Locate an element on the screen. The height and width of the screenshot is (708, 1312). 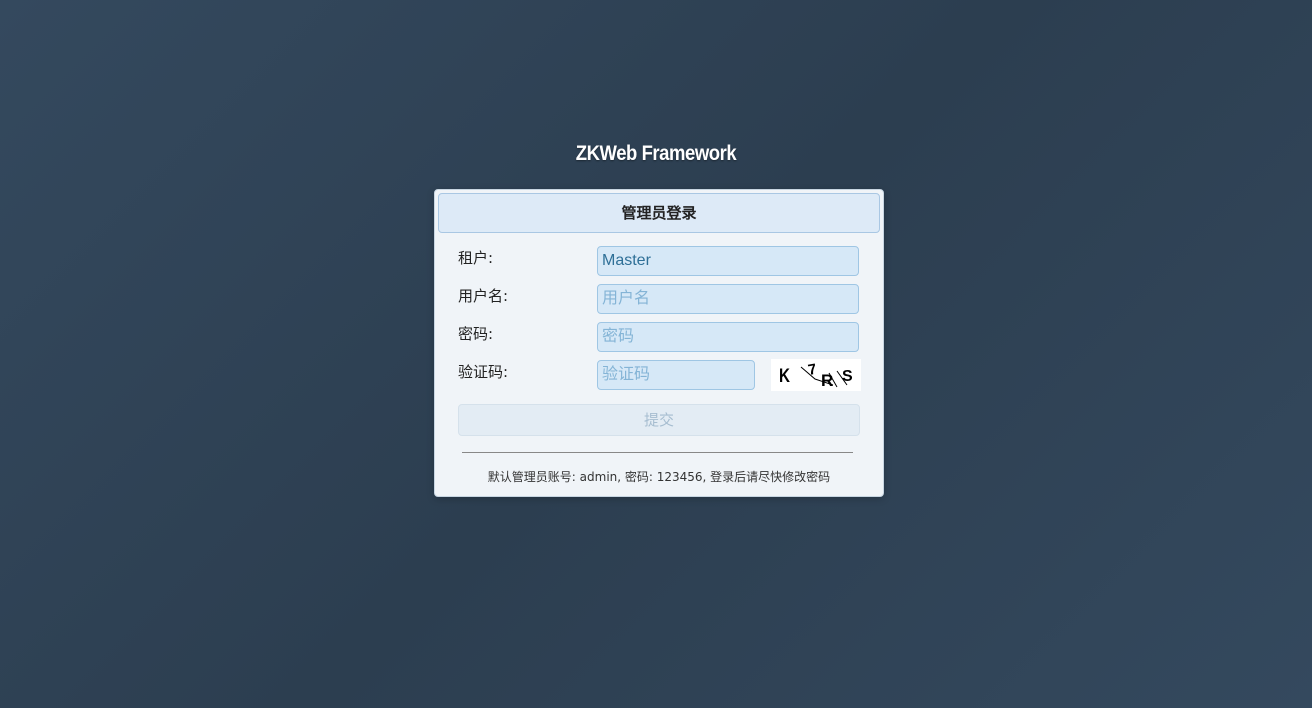
svg-text: S is located at coordinates (847, 376).